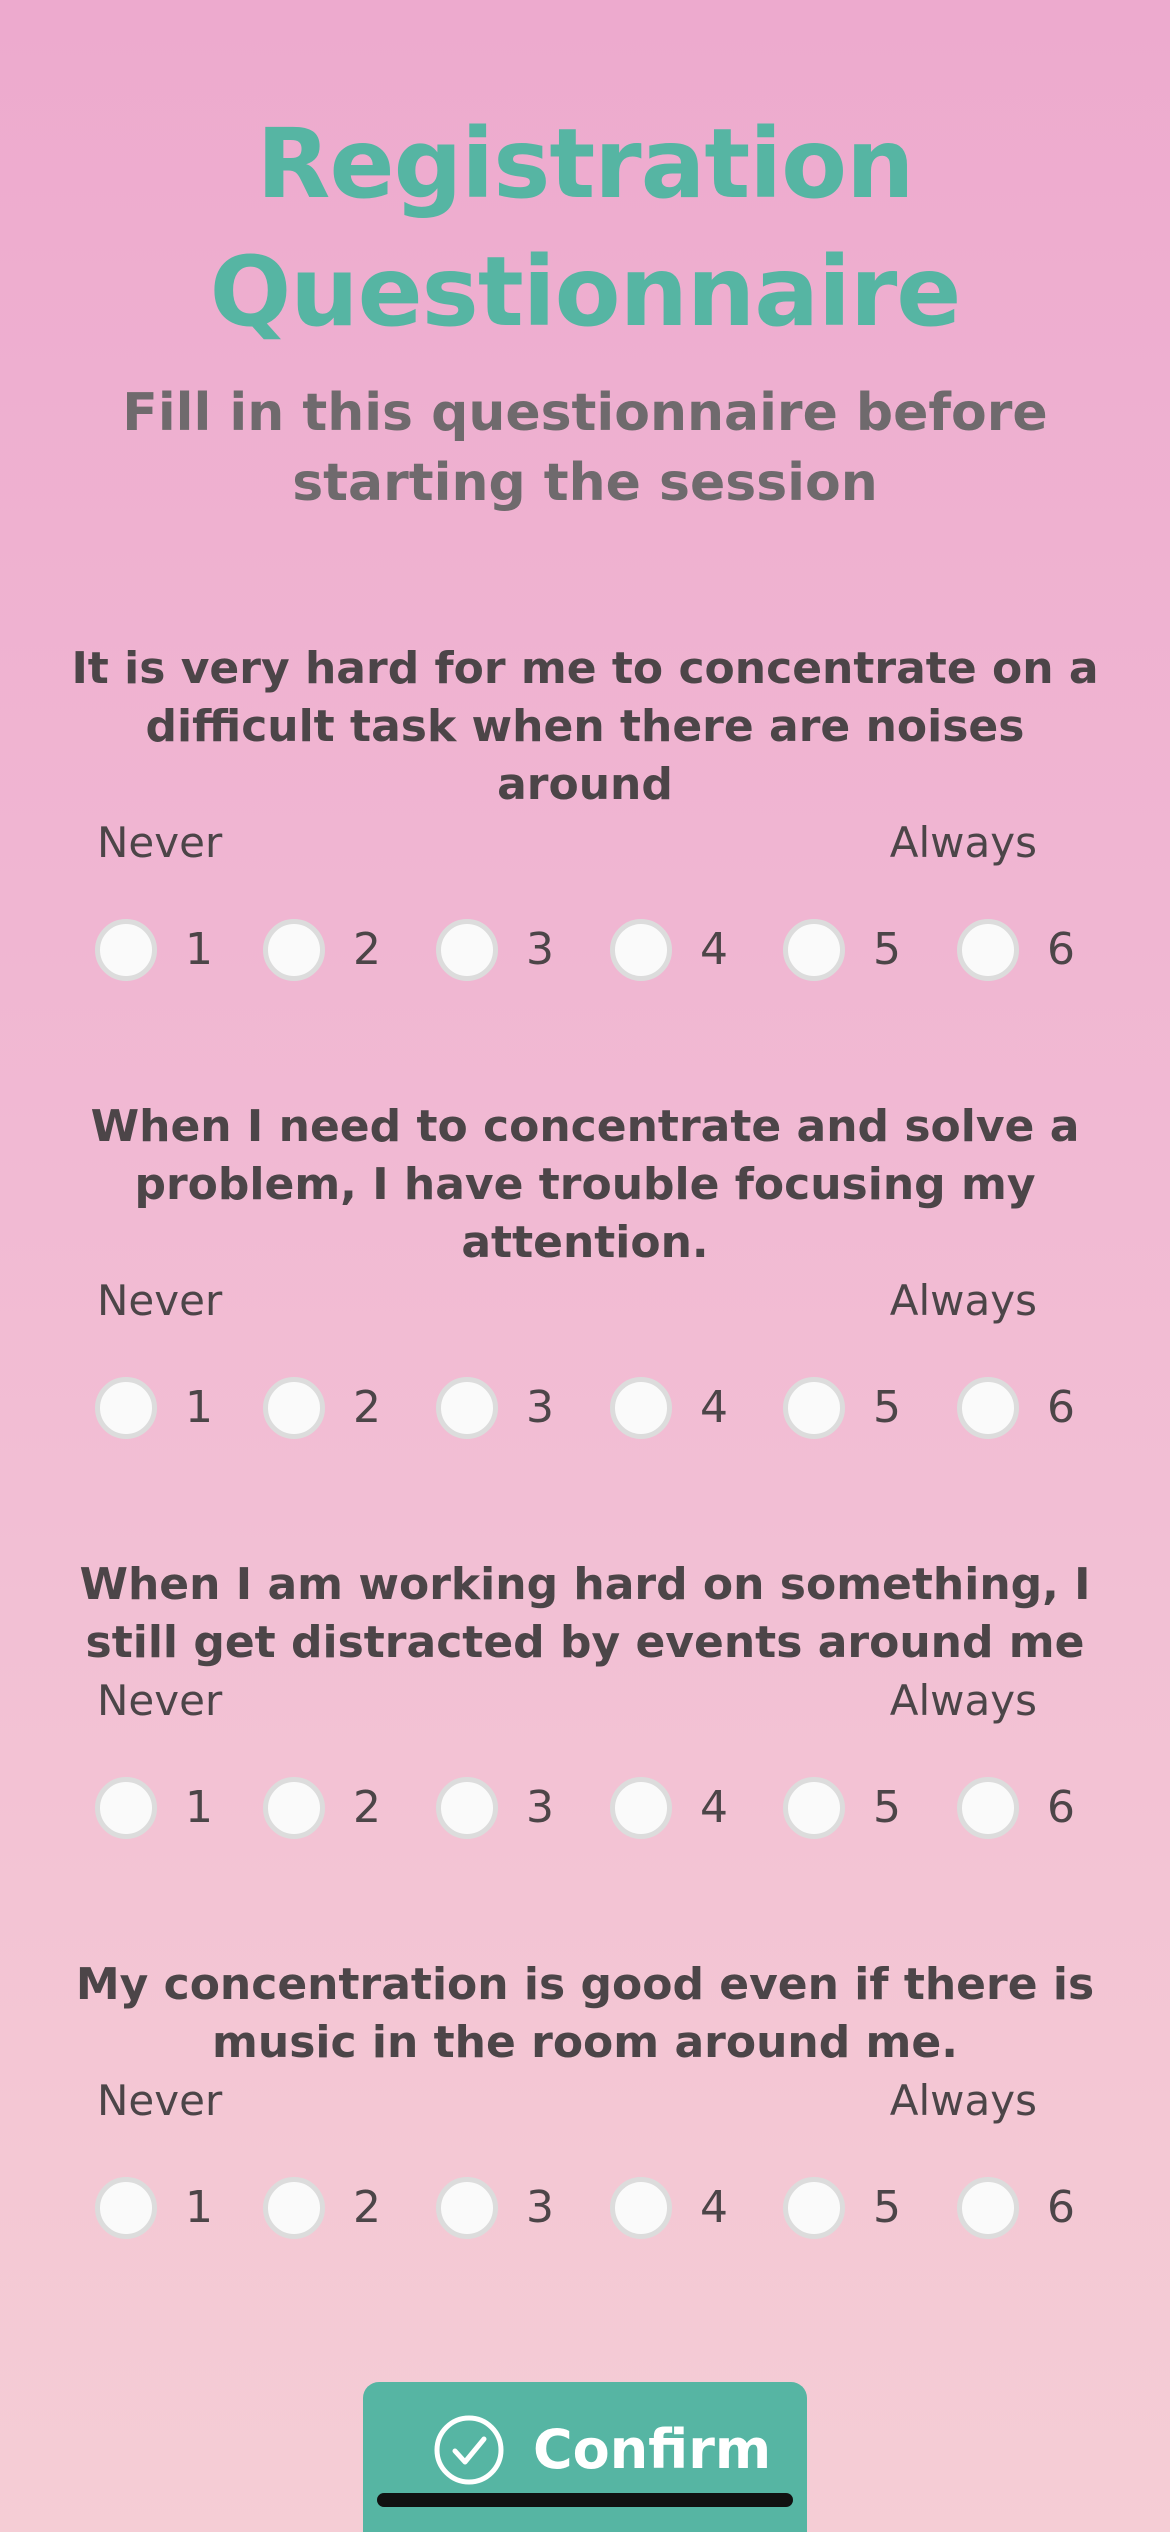 The height and width of the screenshot is (2532, 1170). I want to click on page-title-line-1: Registration, so click(585, 164).